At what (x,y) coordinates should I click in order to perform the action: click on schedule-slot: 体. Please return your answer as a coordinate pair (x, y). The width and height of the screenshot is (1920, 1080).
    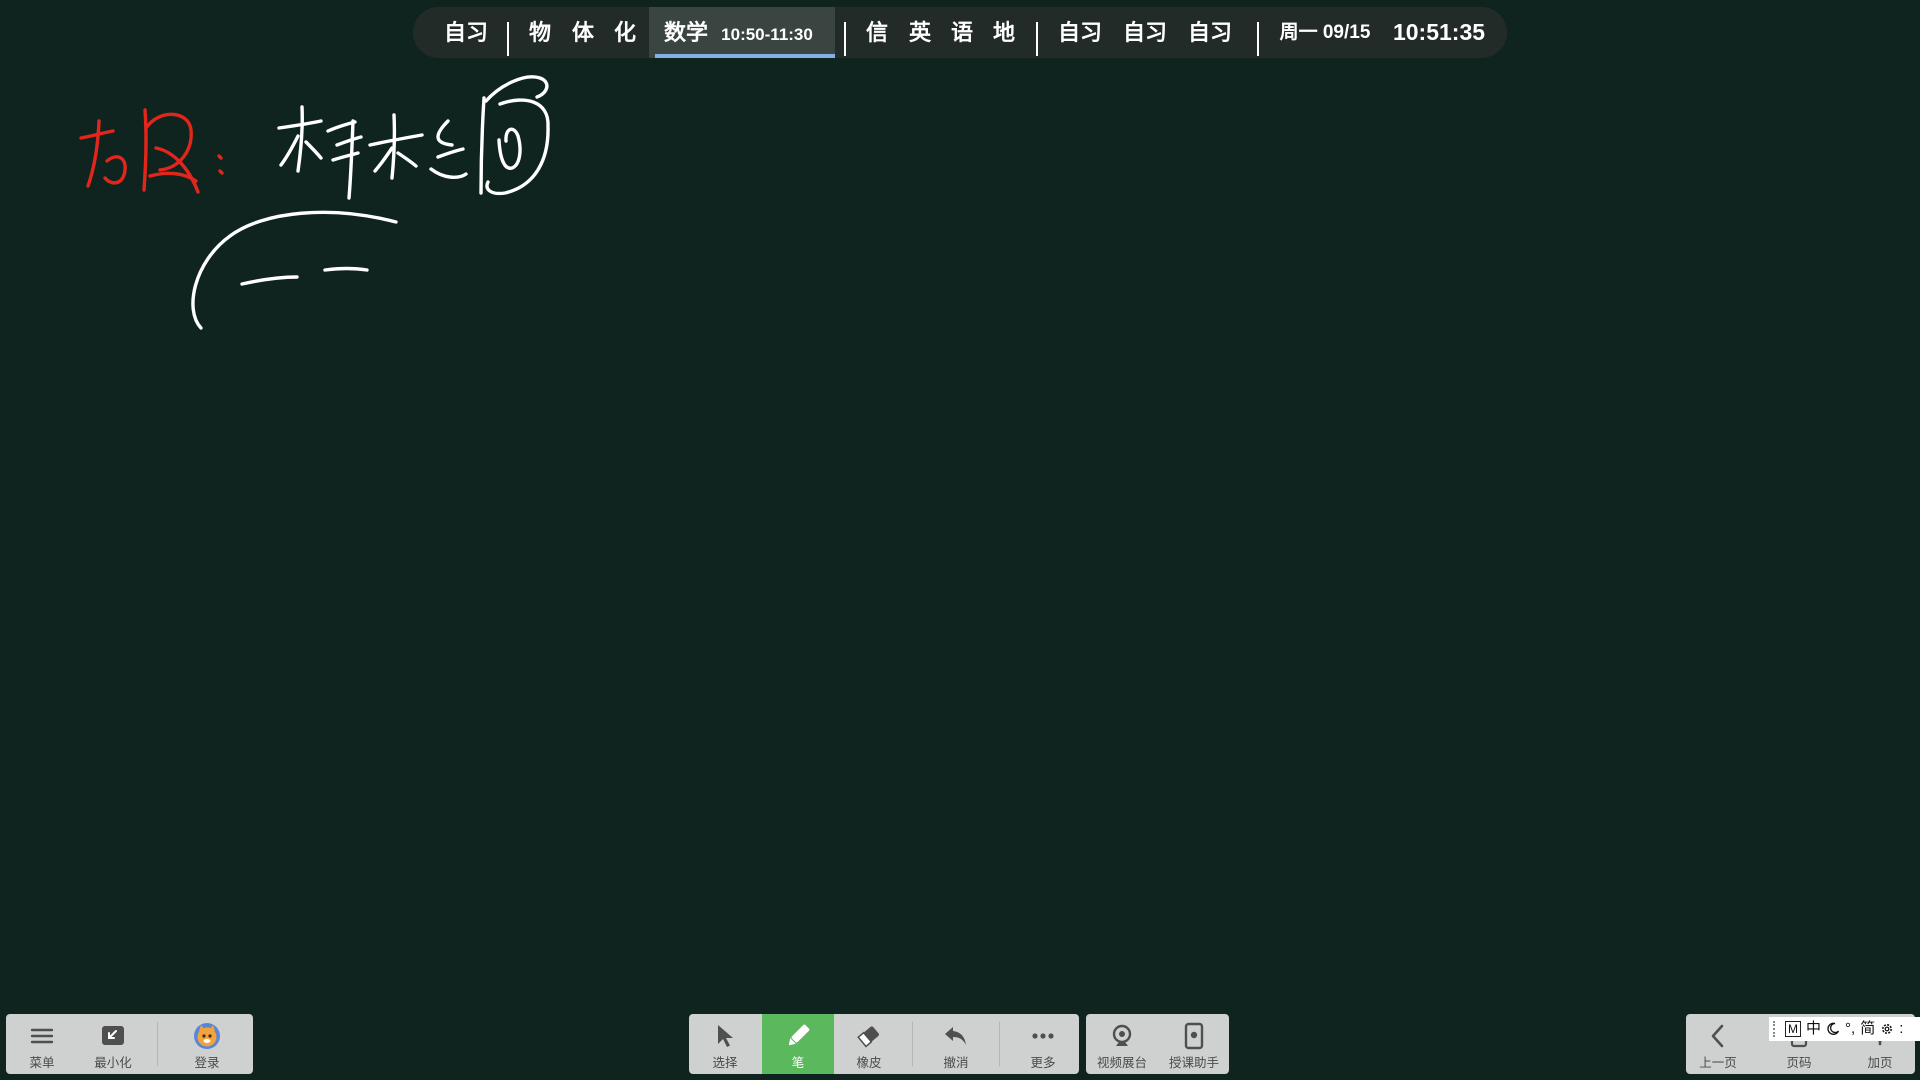
    Looking at the image, I should click on (583, 32).